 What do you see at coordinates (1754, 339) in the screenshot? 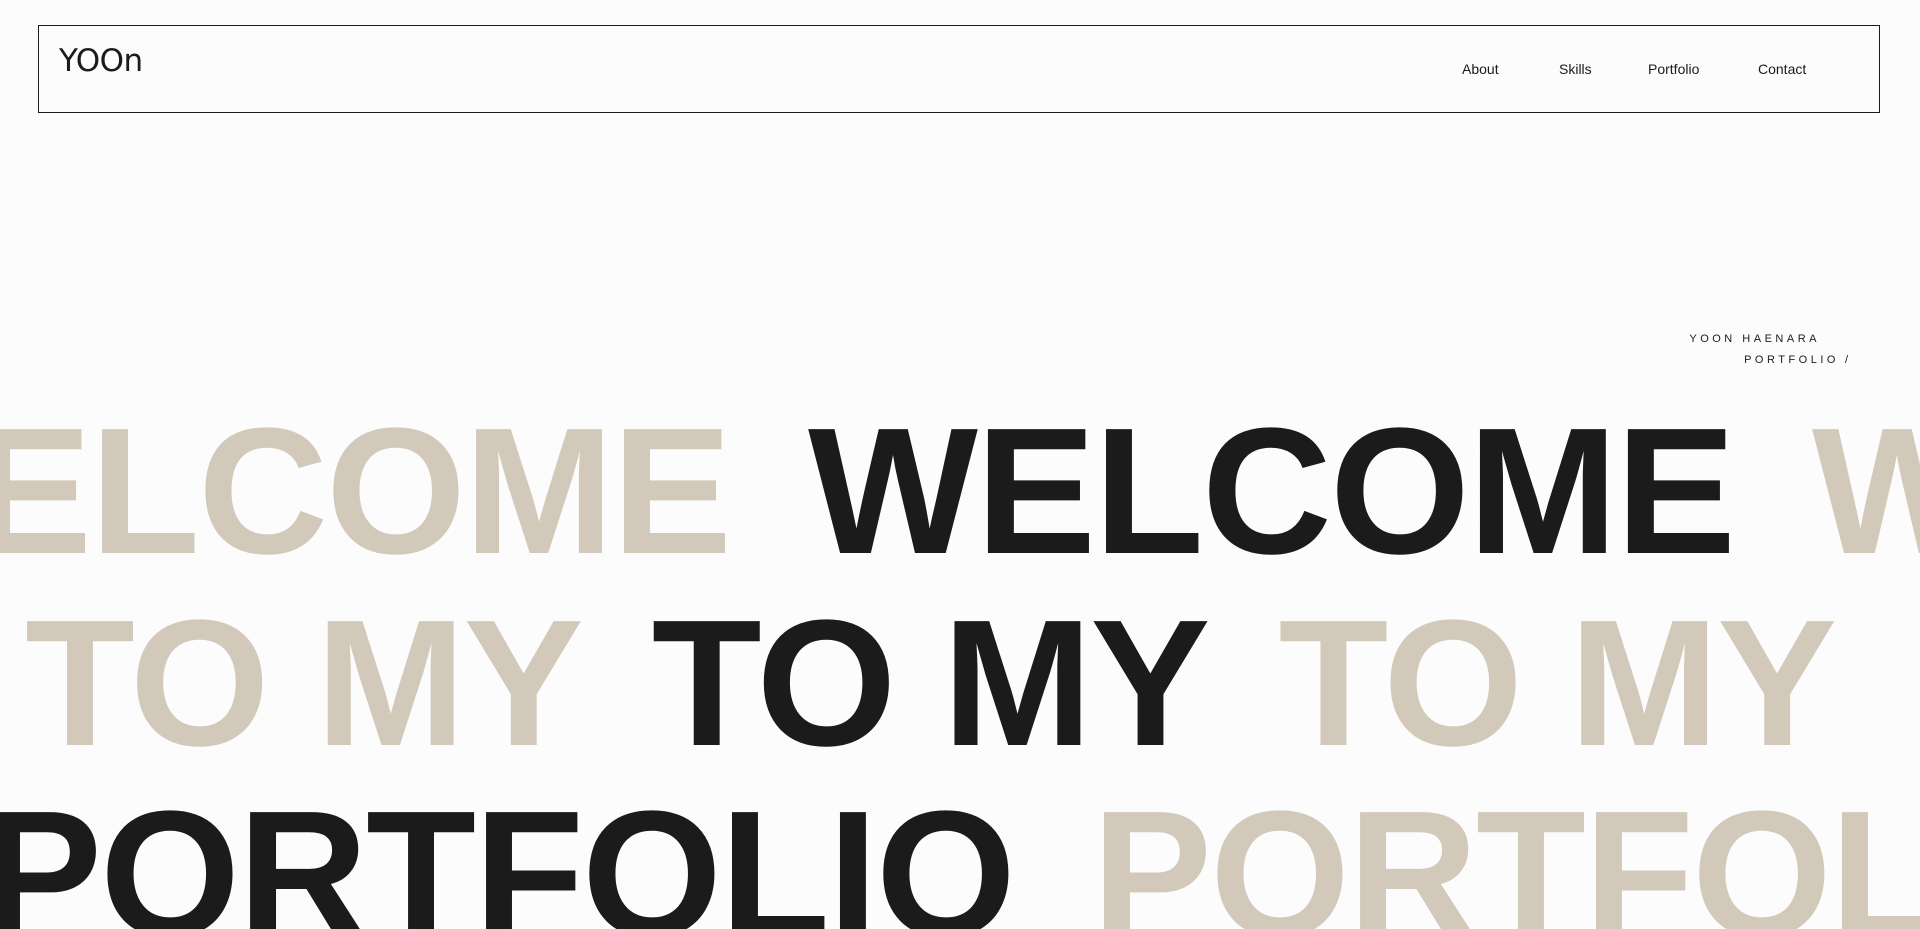
I see `tagline-name: YOON HAENARA` at bounding box center [1754, 339].